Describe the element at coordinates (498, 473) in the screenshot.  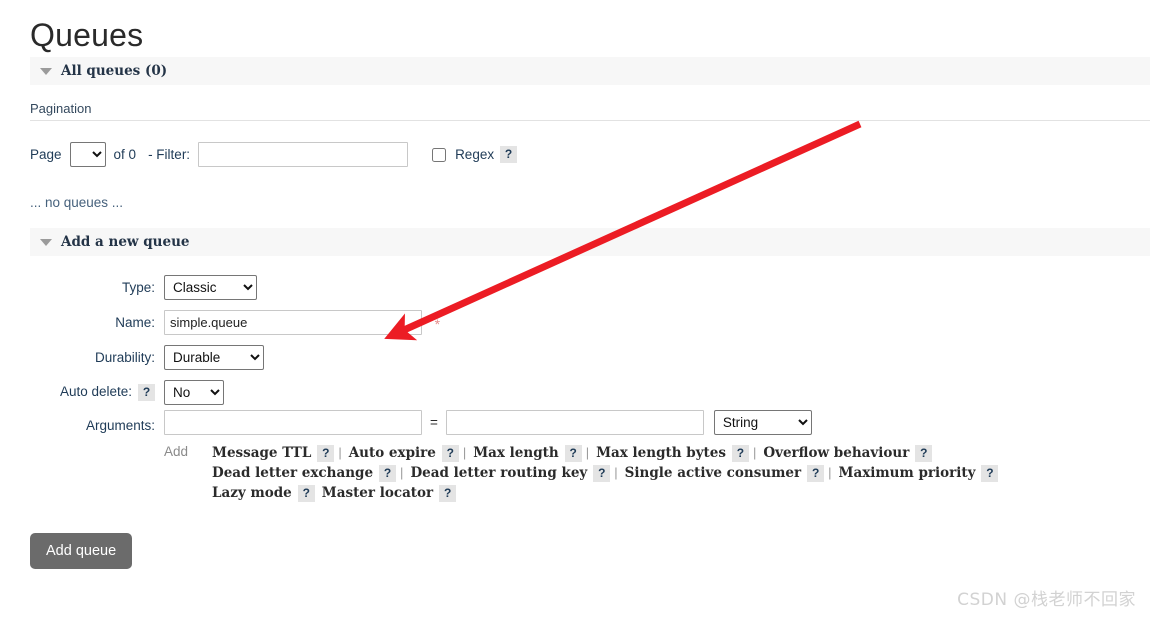
I see `preset-link-dead-letter-routing-key: Dead letter routing key` at that location.